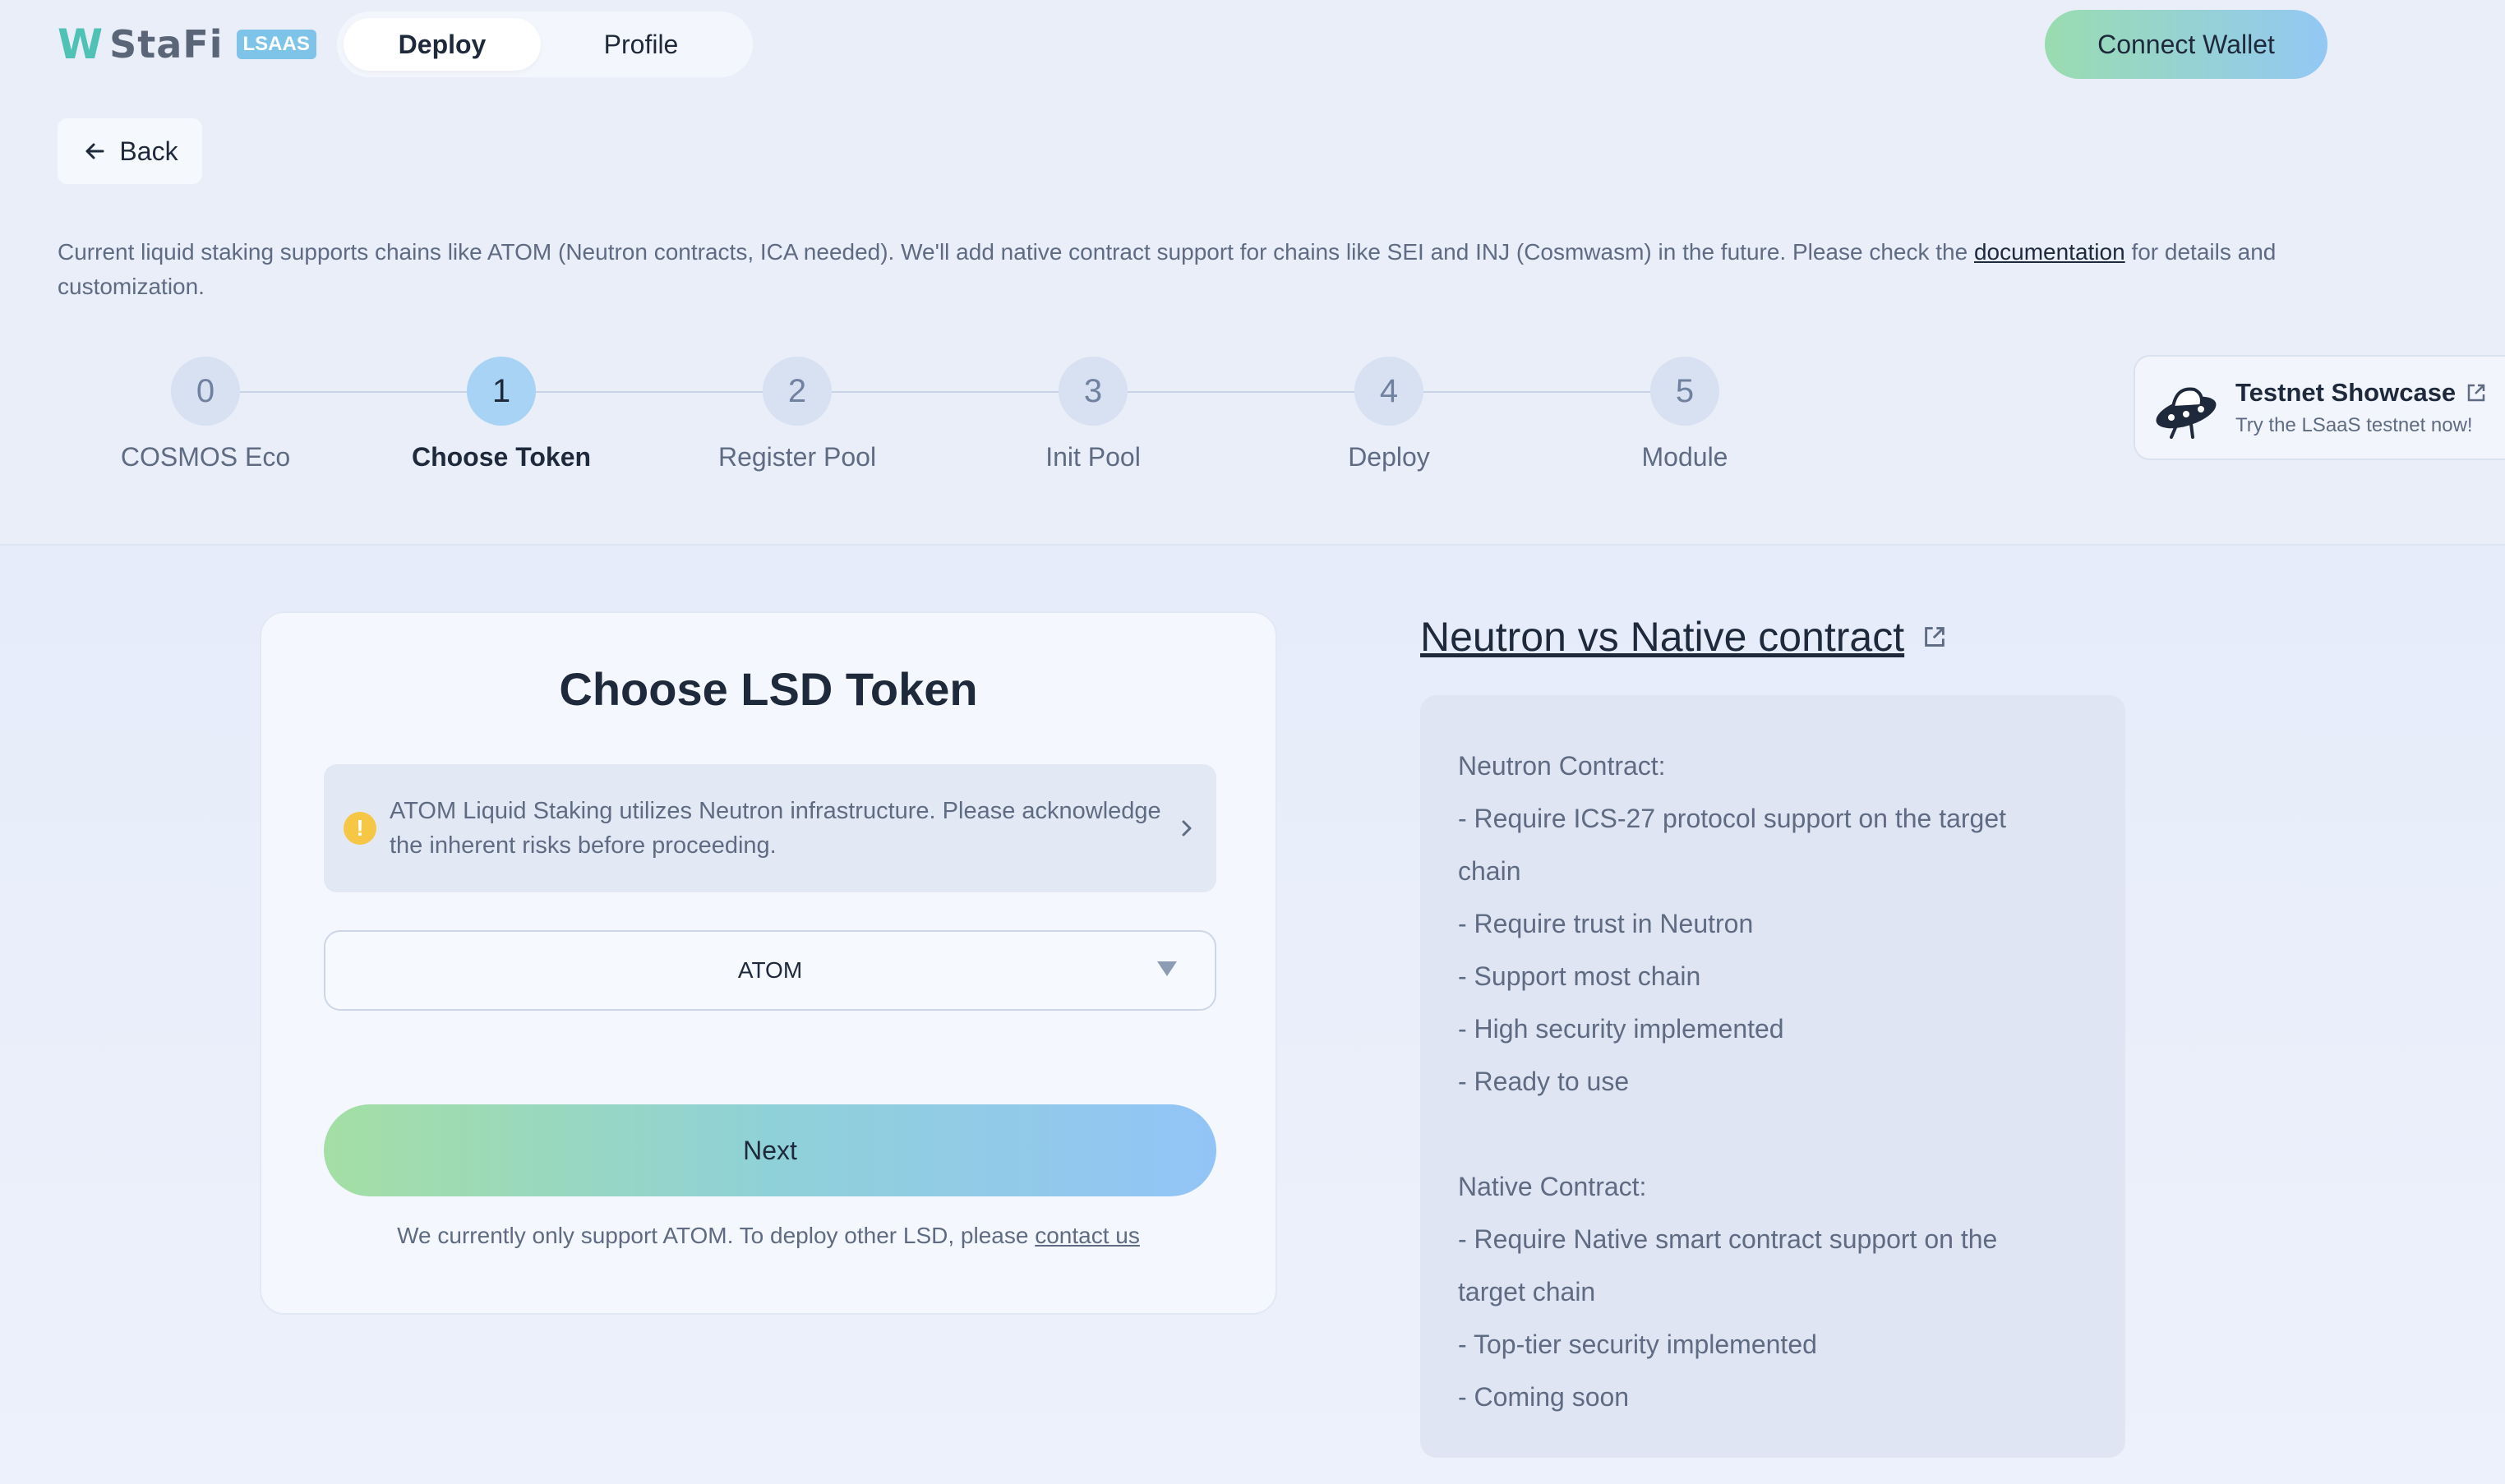 Image resolution: width=2505 pixels, height=1484 pixels. What do you see at coordinates (1489, 871) in the screenshot?
I see `comparison-line: chain` at bounding box center [1489, 871].